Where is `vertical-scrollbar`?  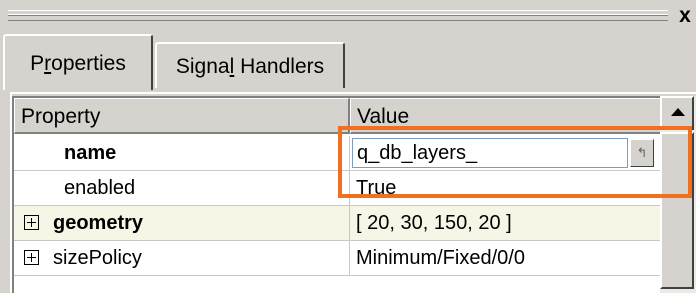 vertical-scrollbar is located at coordinates (678, 194).